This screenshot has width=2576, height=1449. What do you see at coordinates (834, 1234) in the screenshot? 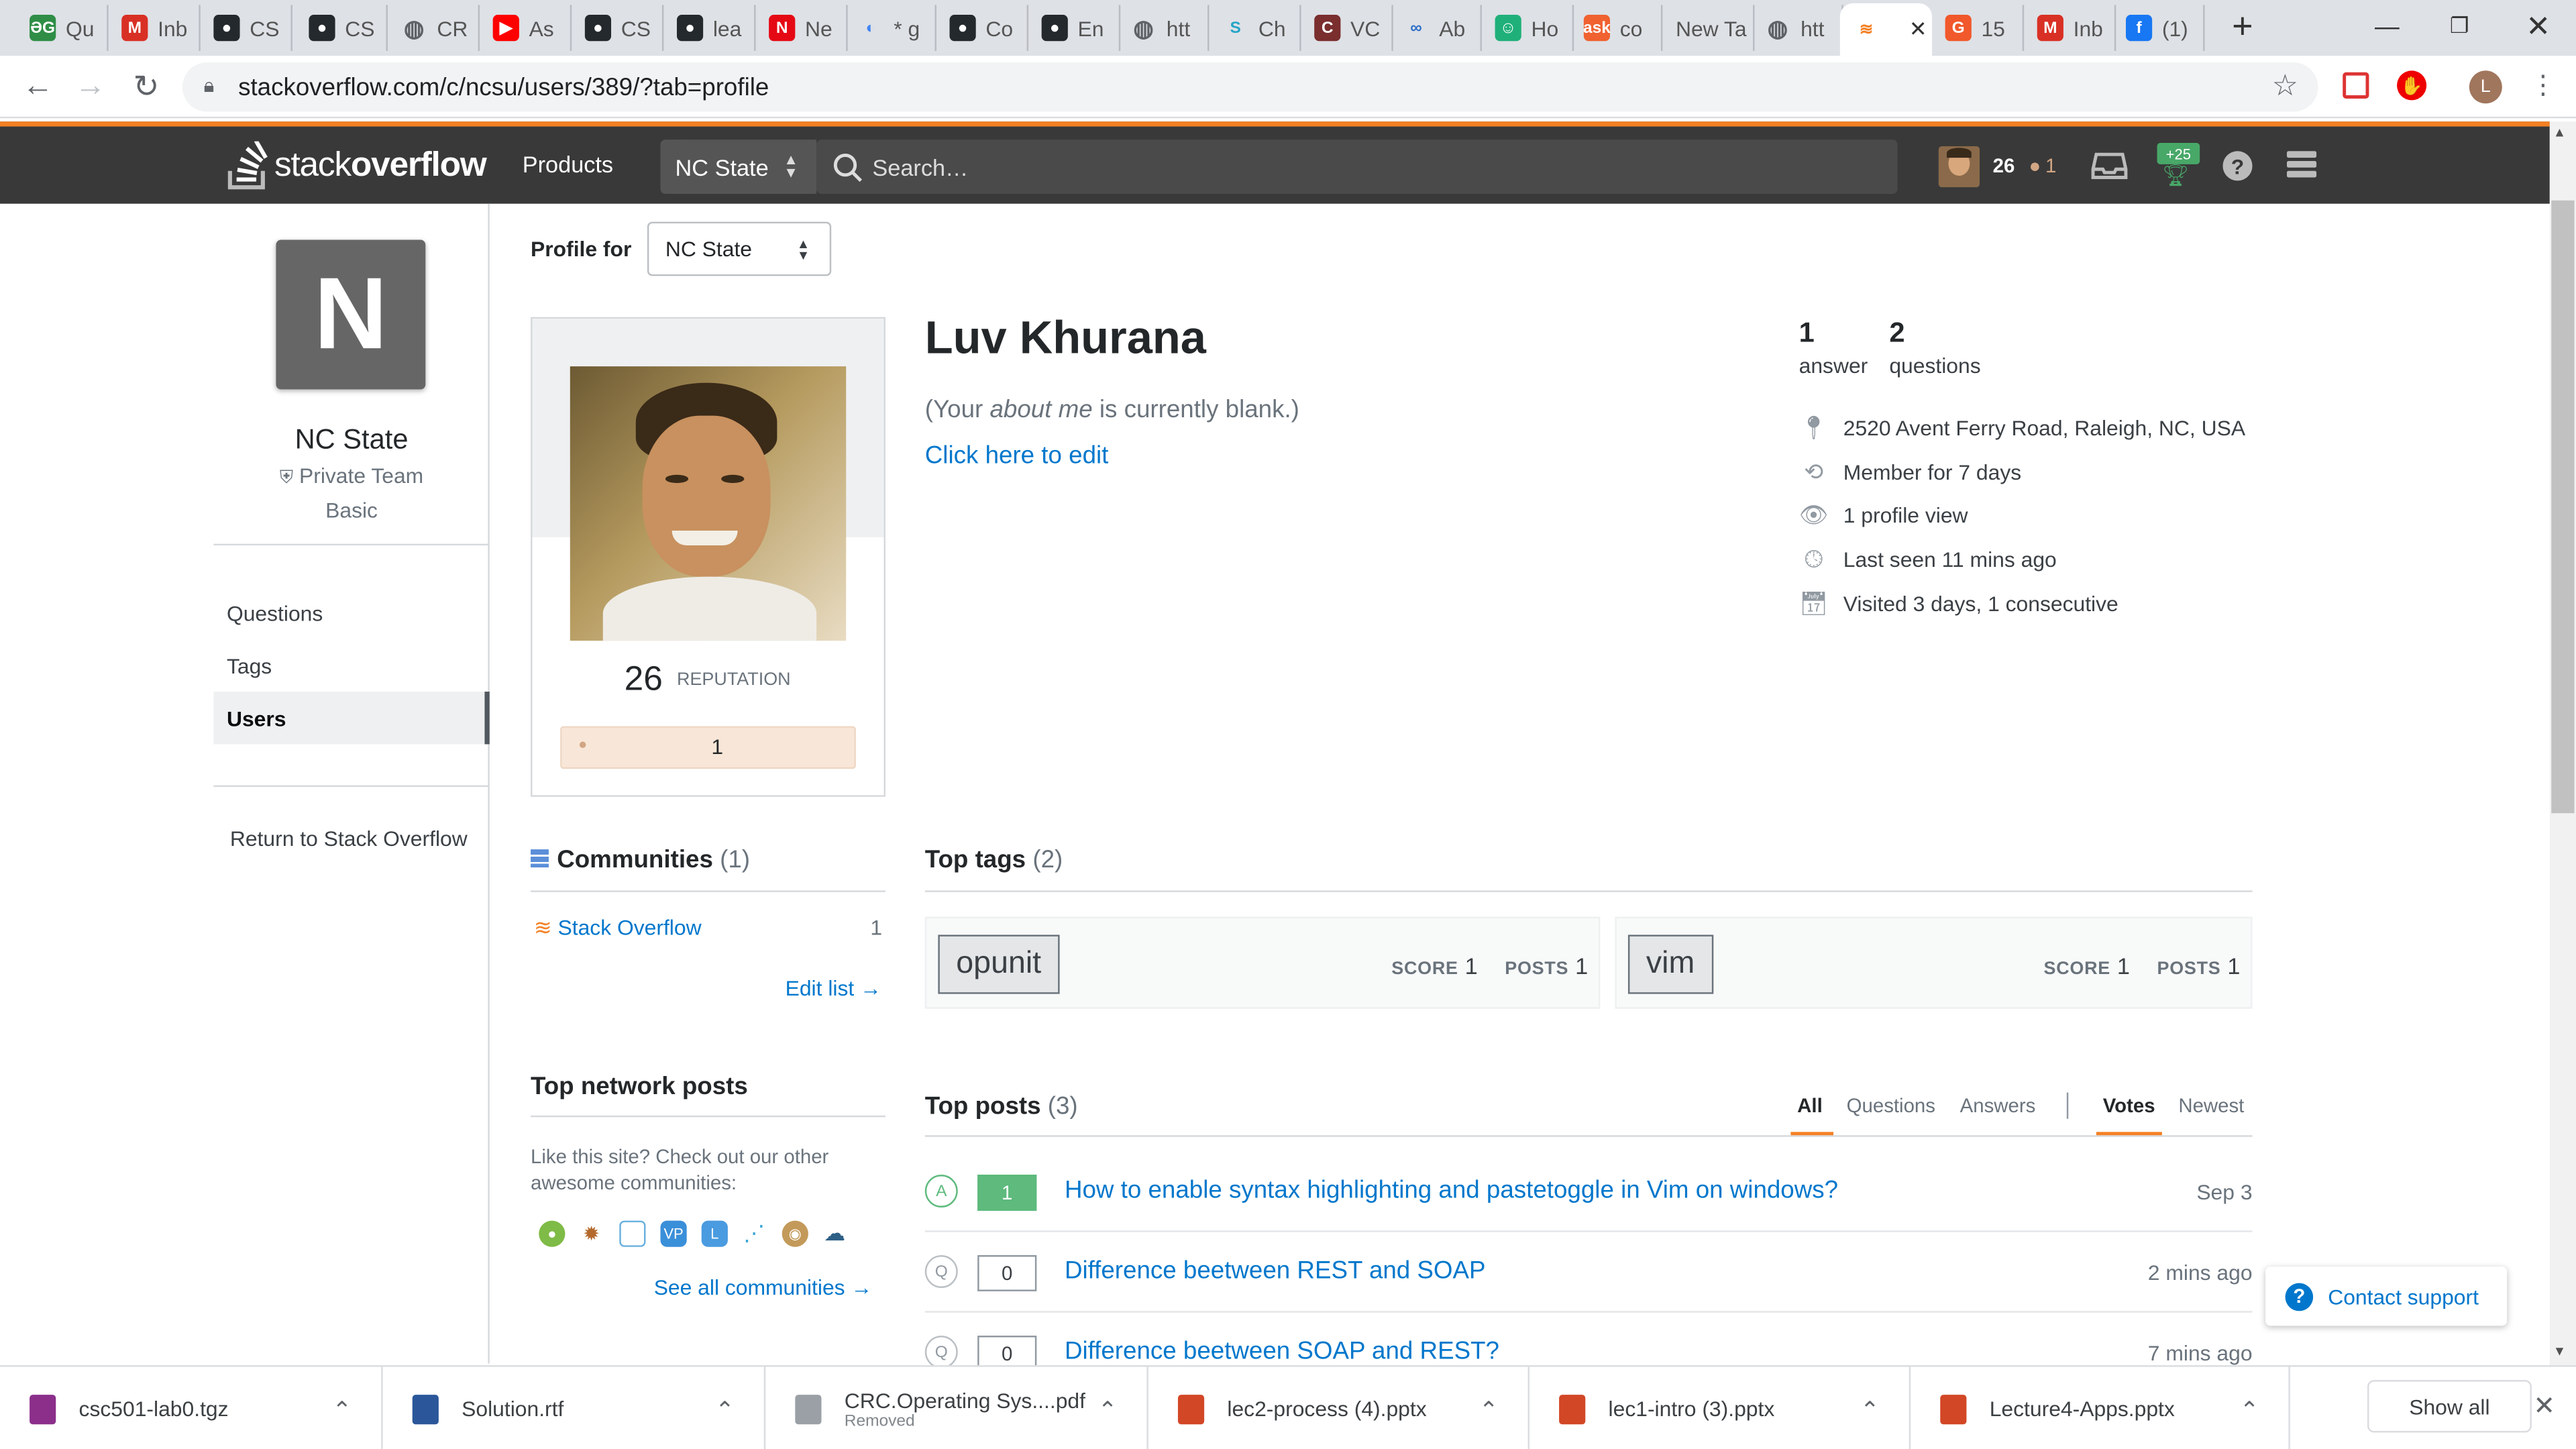
I see `cloud-community-icon: ☁` at bounding box center [834, 1234].